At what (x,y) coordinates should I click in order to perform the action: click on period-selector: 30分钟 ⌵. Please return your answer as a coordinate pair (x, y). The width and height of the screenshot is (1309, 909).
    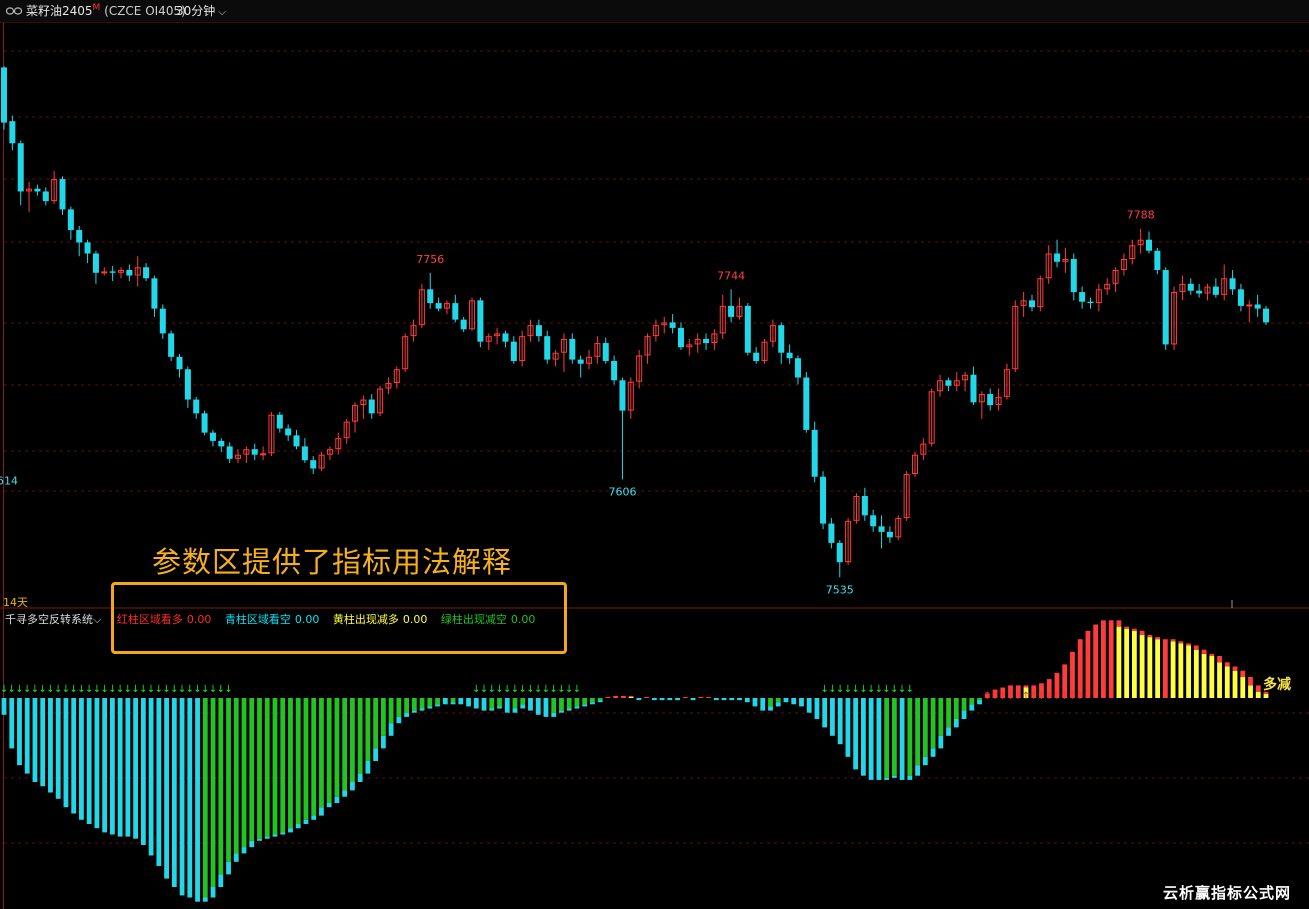
    Looking at the image, I should click on (201, 12).